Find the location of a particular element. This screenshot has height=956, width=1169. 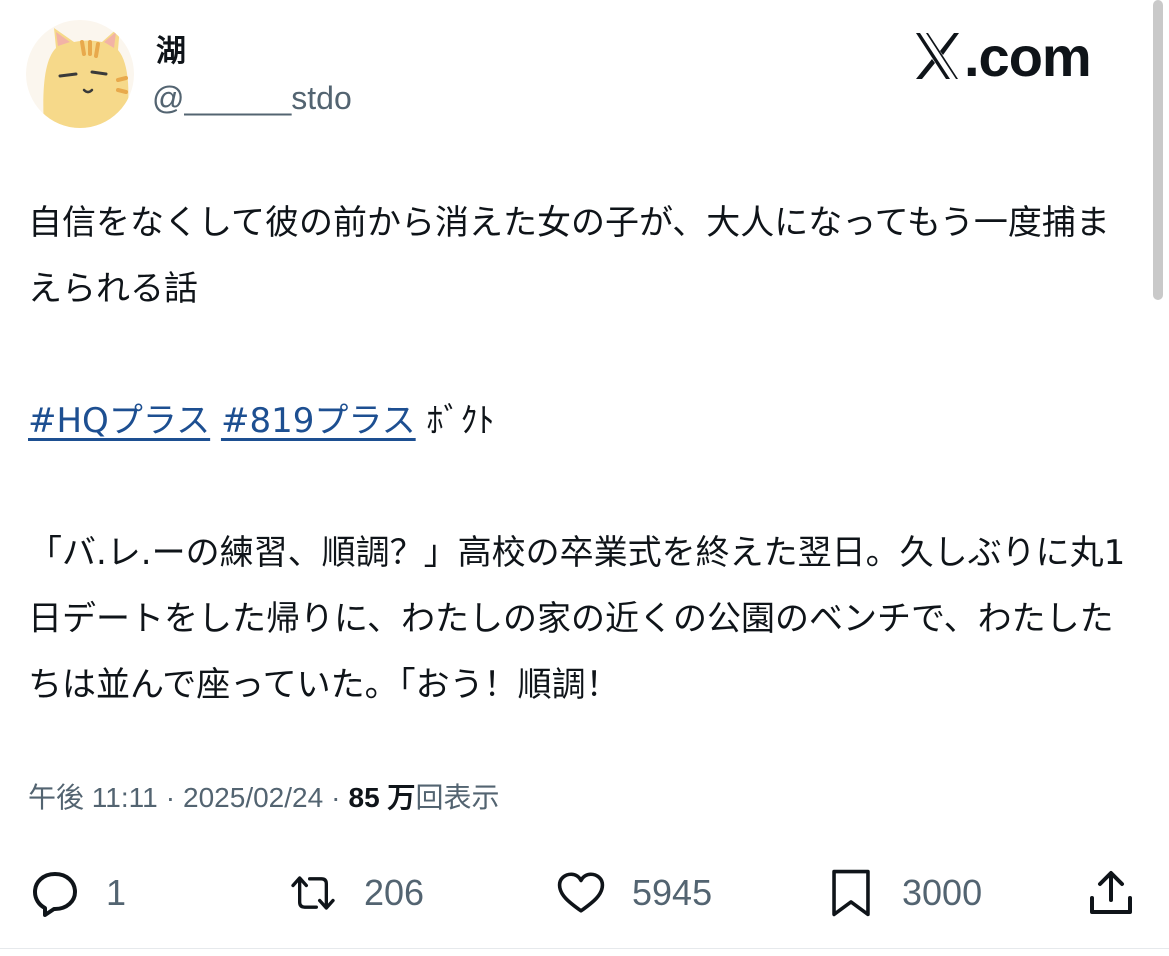

scrollbar is located at coordinates (1158, 150).